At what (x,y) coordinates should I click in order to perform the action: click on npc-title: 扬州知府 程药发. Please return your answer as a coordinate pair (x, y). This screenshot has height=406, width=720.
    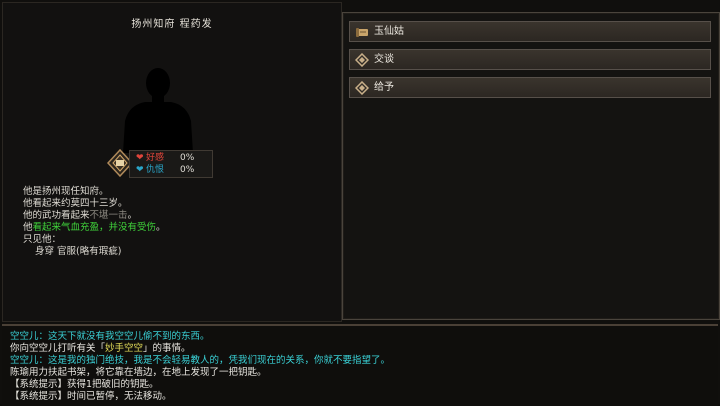
    Looking at the image, I should click on (172, 24).